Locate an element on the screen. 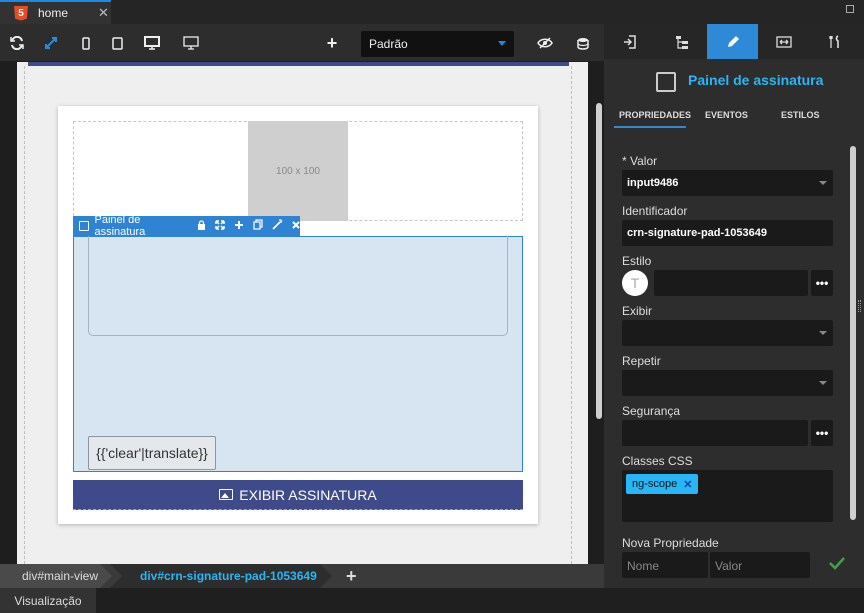 This screenshot has height=613, width=864. signature-pad is located at coordinates (298, 286).